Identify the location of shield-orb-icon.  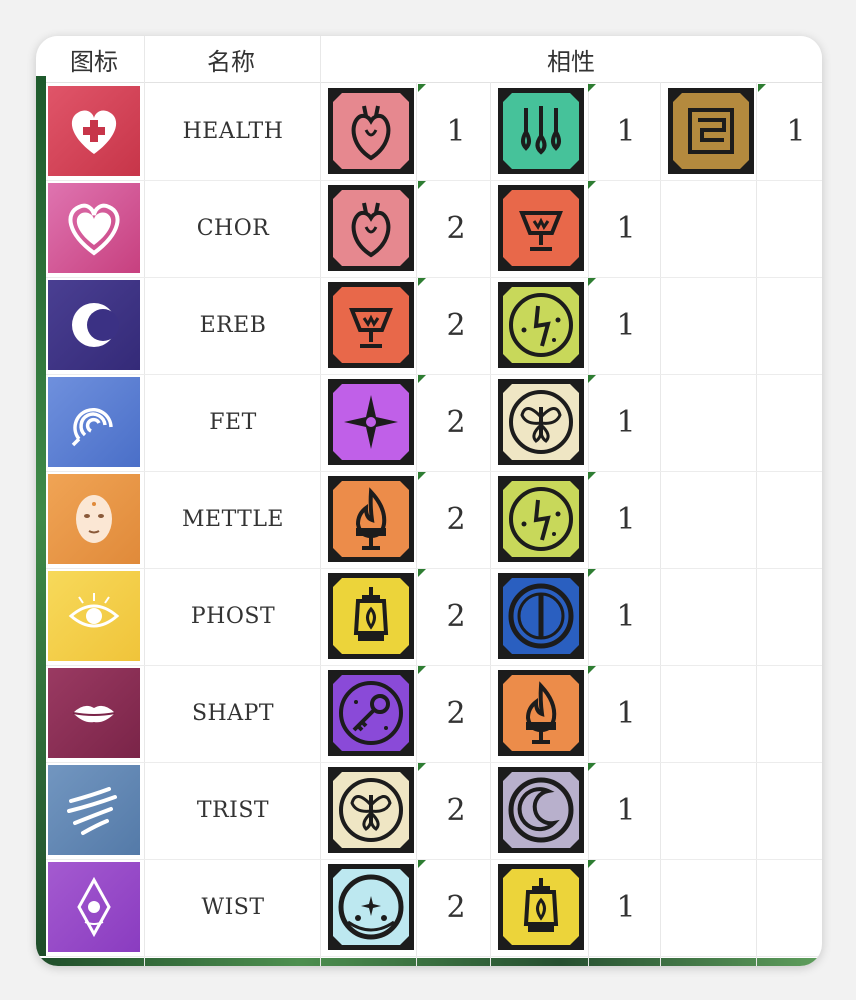
(541, 616).